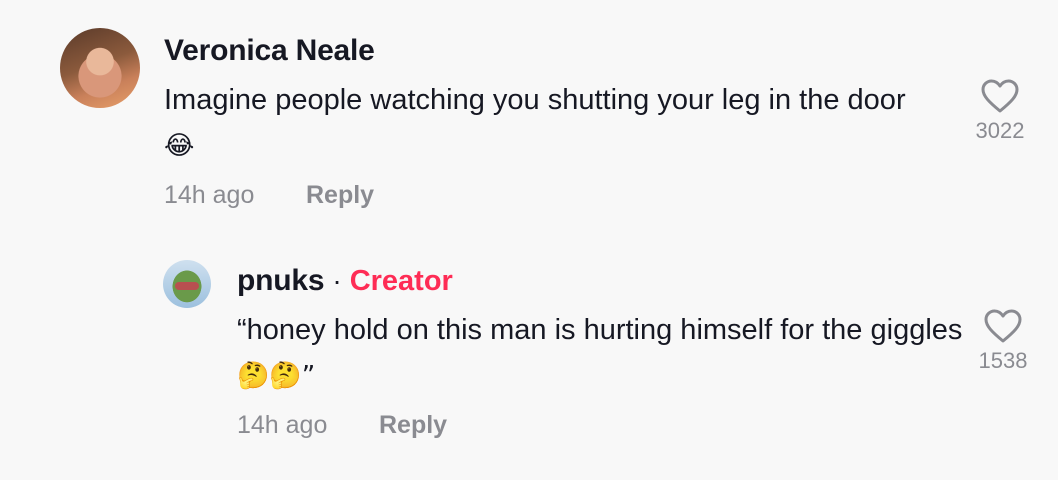 This screenshot has height=480, width=1058. What do you see at coordinates (281, 281) in the screenshot?
I see `comment-username: pnuks` at bounding box center [281, 281].